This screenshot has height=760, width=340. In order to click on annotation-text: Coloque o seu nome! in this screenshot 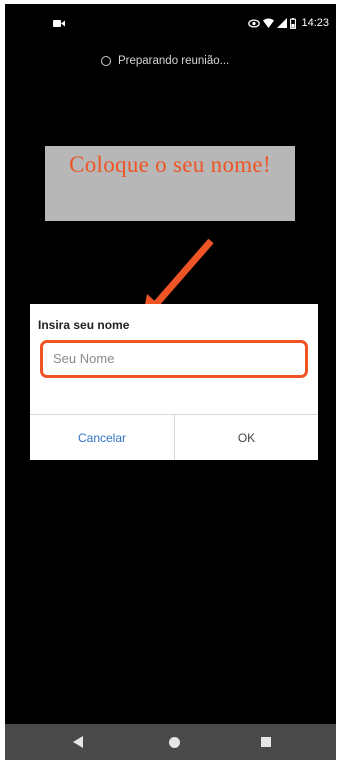, I will do `click(170, 164)`.